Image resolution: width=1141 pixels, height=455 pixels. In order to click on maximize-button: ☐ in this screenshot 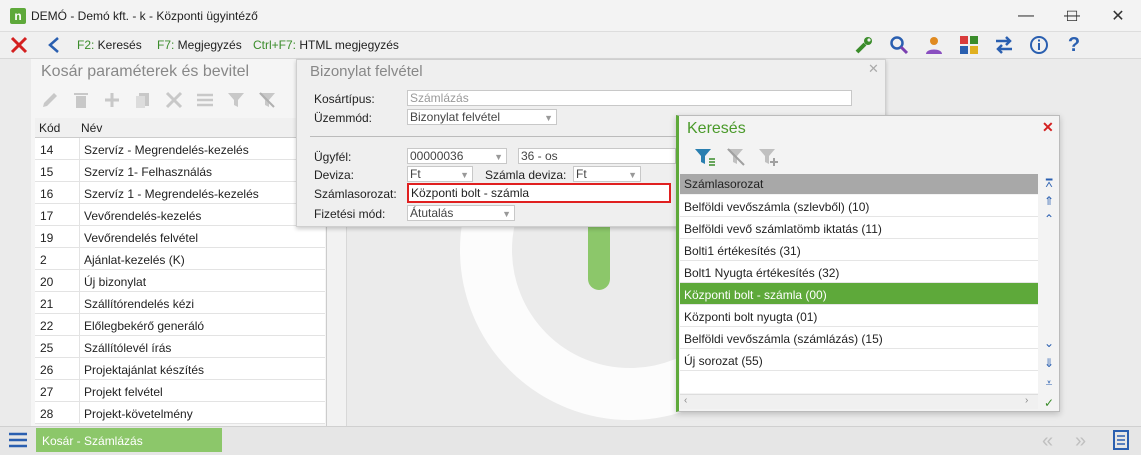, I will do `click(1072, 16)`.